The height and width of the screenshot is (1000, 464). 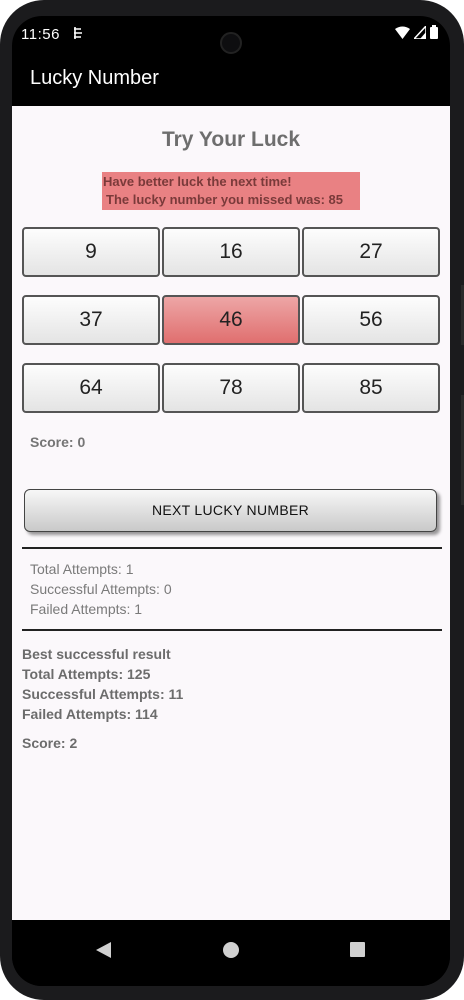 What do you see at coordinates (90, 714) in the screenshot?
I see `best-failed-attempts: Failed Attempts: 114` at bounding box center [90, 714].